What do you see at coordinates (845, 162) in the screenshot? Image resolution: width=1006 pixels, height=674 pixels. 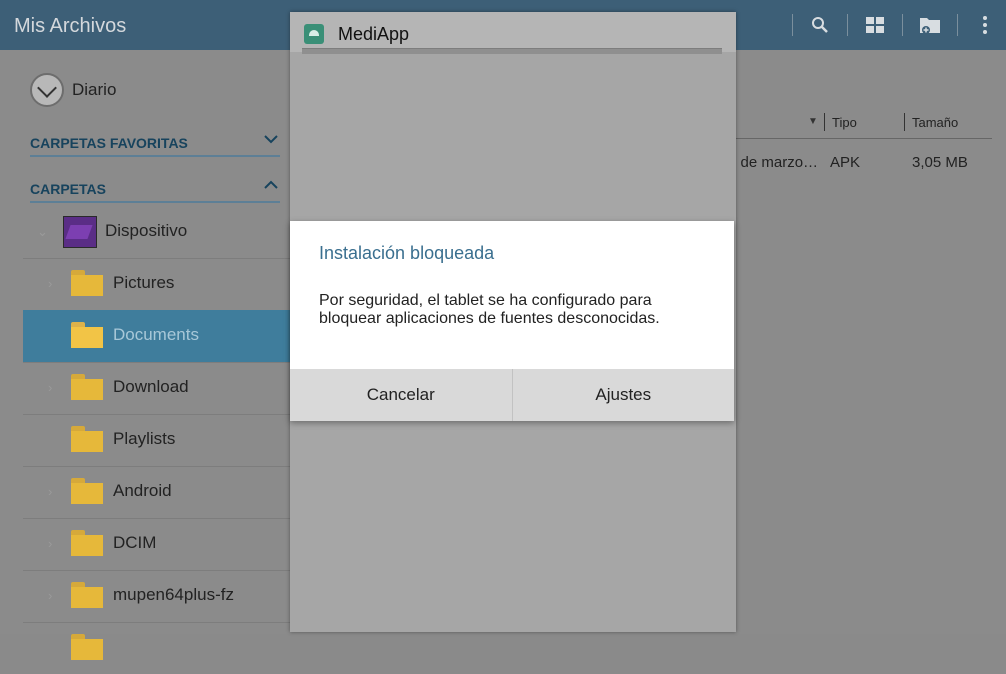 I see `file-row-type: APK` at bounding box center [845, 162].